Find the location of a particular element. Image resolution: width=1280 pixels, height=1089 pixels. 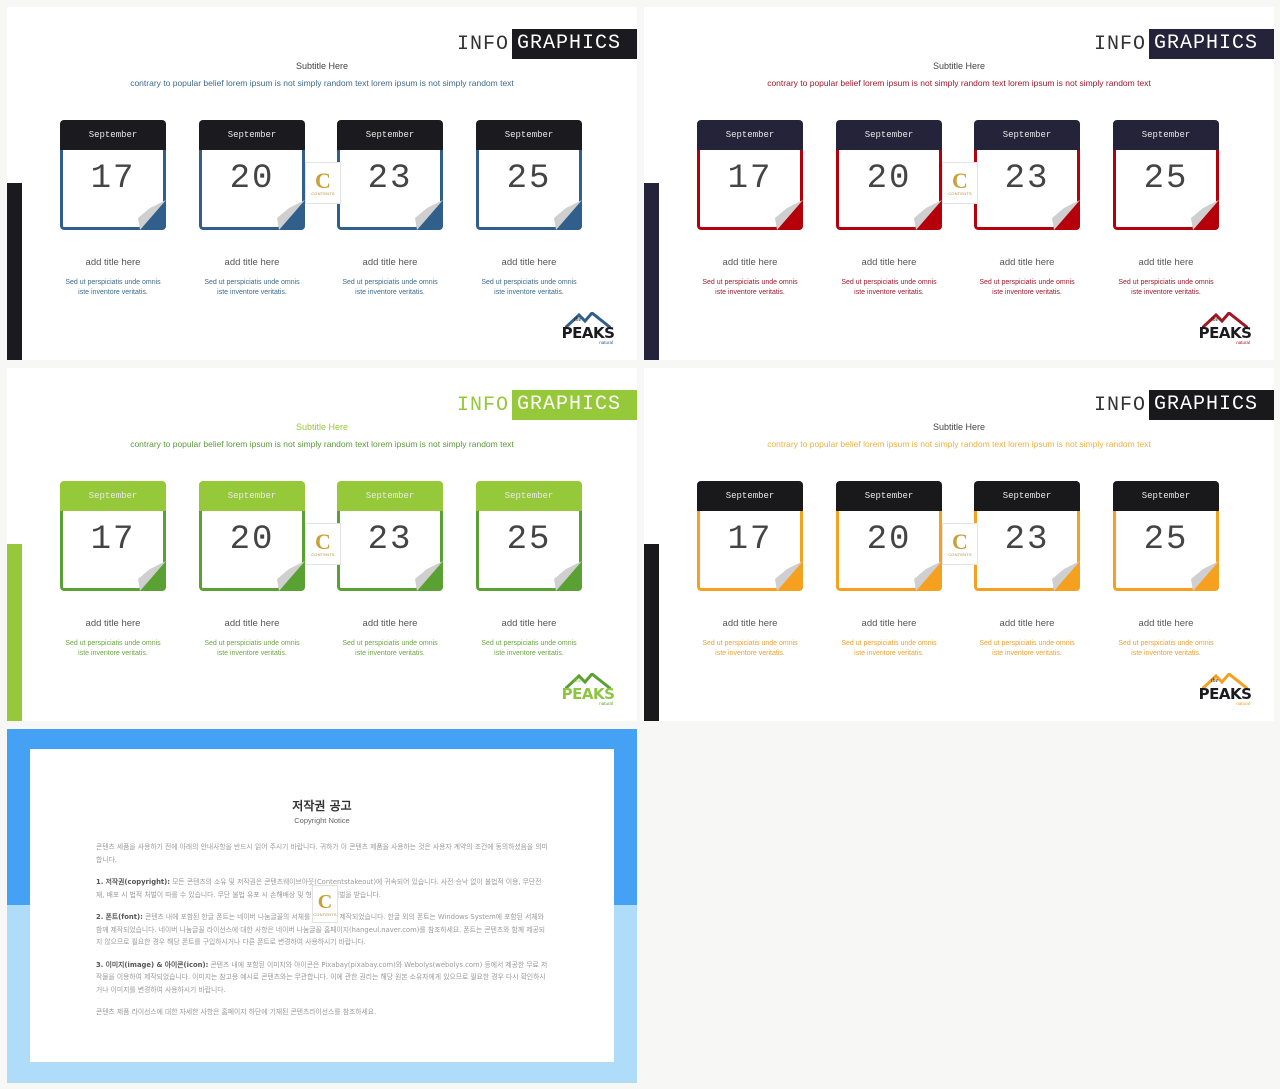

section-label: 2. 폰트(font): is located at coordinates (119, 917).